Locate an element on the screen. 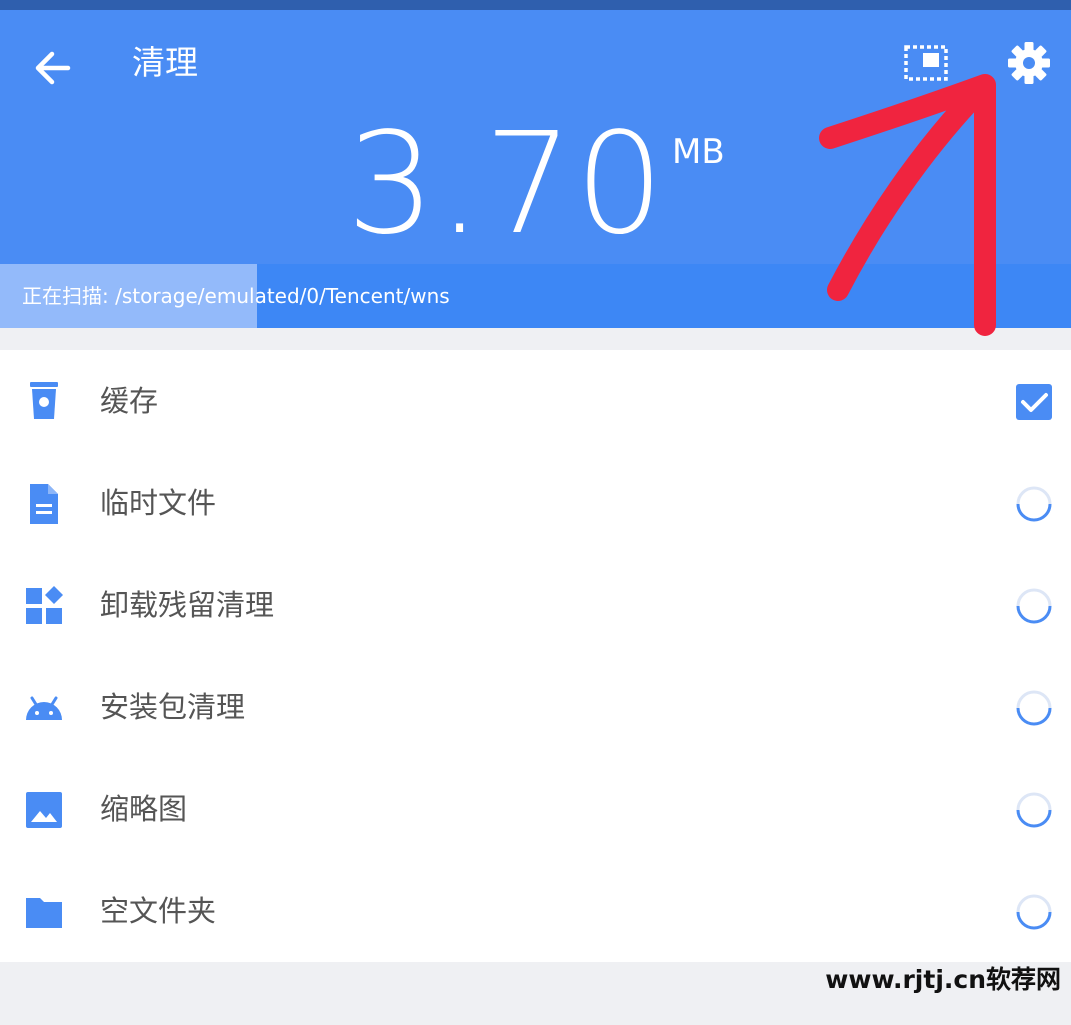 This screenshot has height=1025, width=1071. file-icon is located at coordinates (44, 504).